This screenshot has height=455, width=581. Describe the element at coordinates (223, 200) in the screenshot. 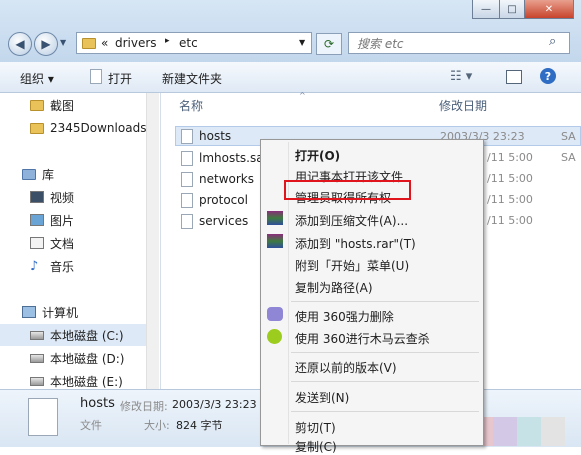

I see `file-name: protocol` at that location.